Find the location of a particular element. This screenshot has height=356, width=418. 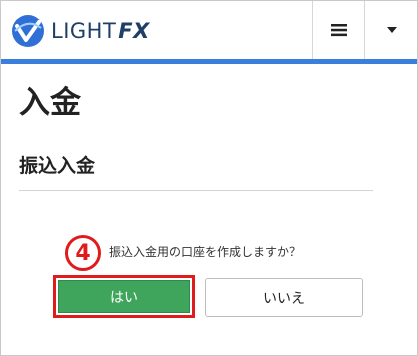

logo-fx-text: FX is located at coordinates (134, 31).